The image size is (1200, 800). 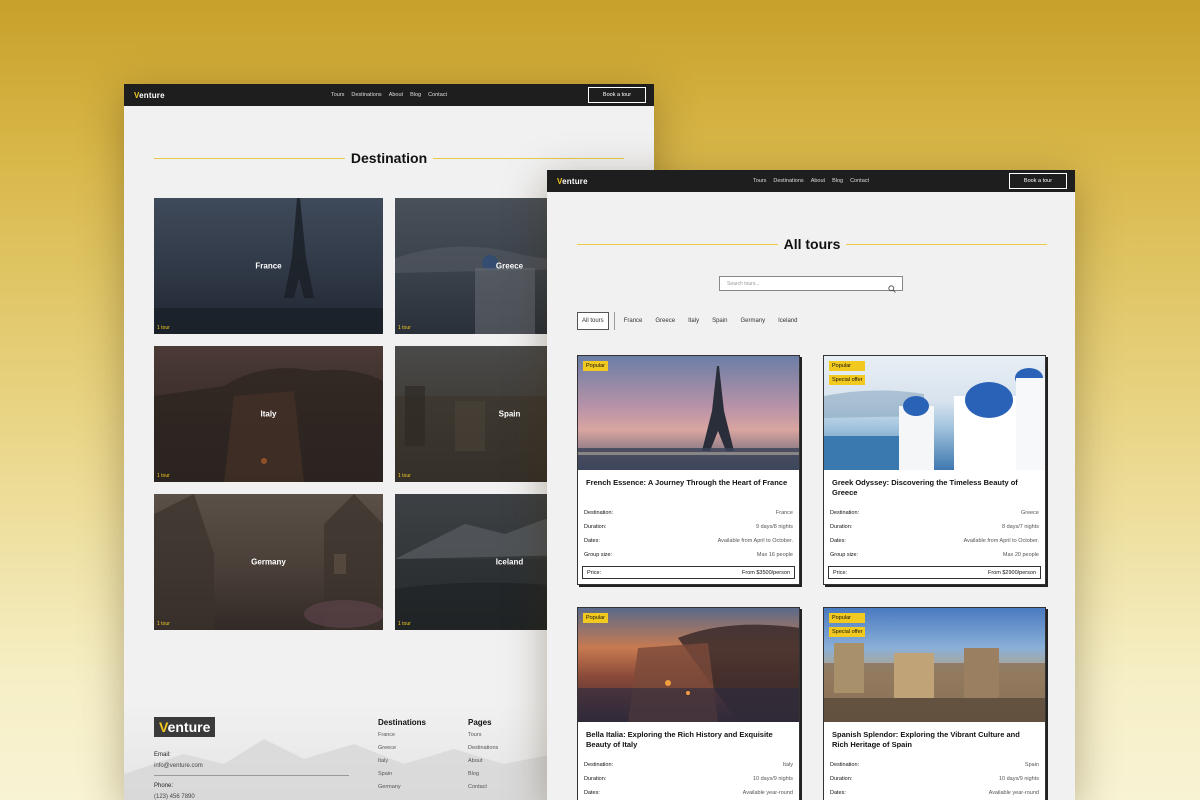 I want to click on email-label: Email:, so click(x=162, y=755).